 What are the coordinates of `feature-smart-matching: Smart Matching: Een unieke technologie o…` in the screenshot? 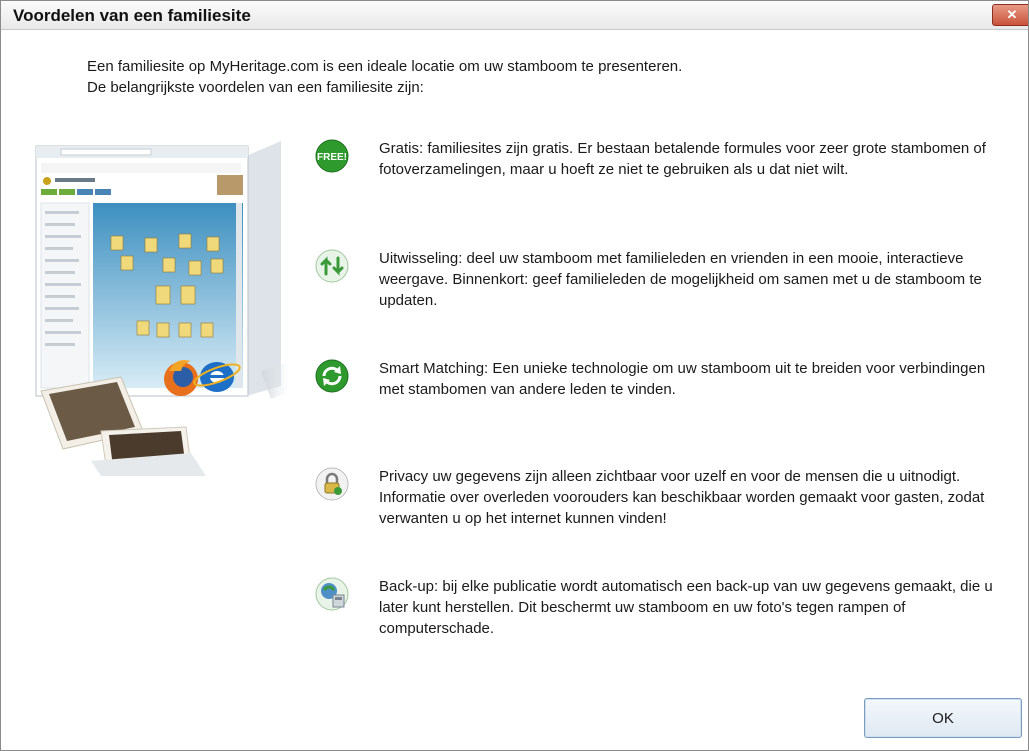 It's located at (664, 383).